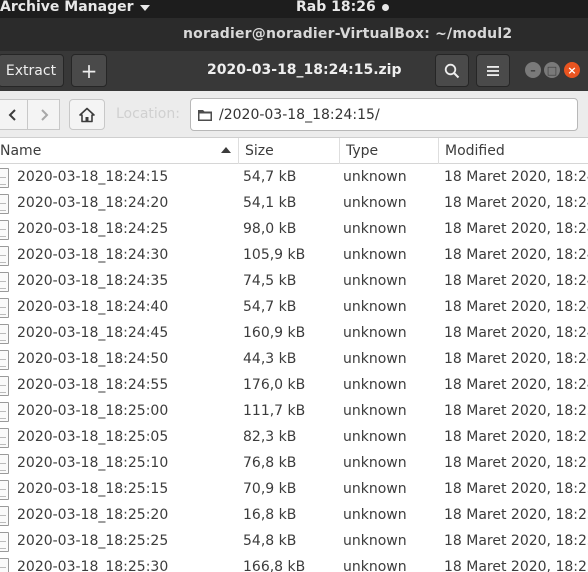 This screenshot has width=588, height=572. What do you see at coordinates (552, 70) in the screenshot?
I see `maximize-button: □` at bounding box center [552, 70].